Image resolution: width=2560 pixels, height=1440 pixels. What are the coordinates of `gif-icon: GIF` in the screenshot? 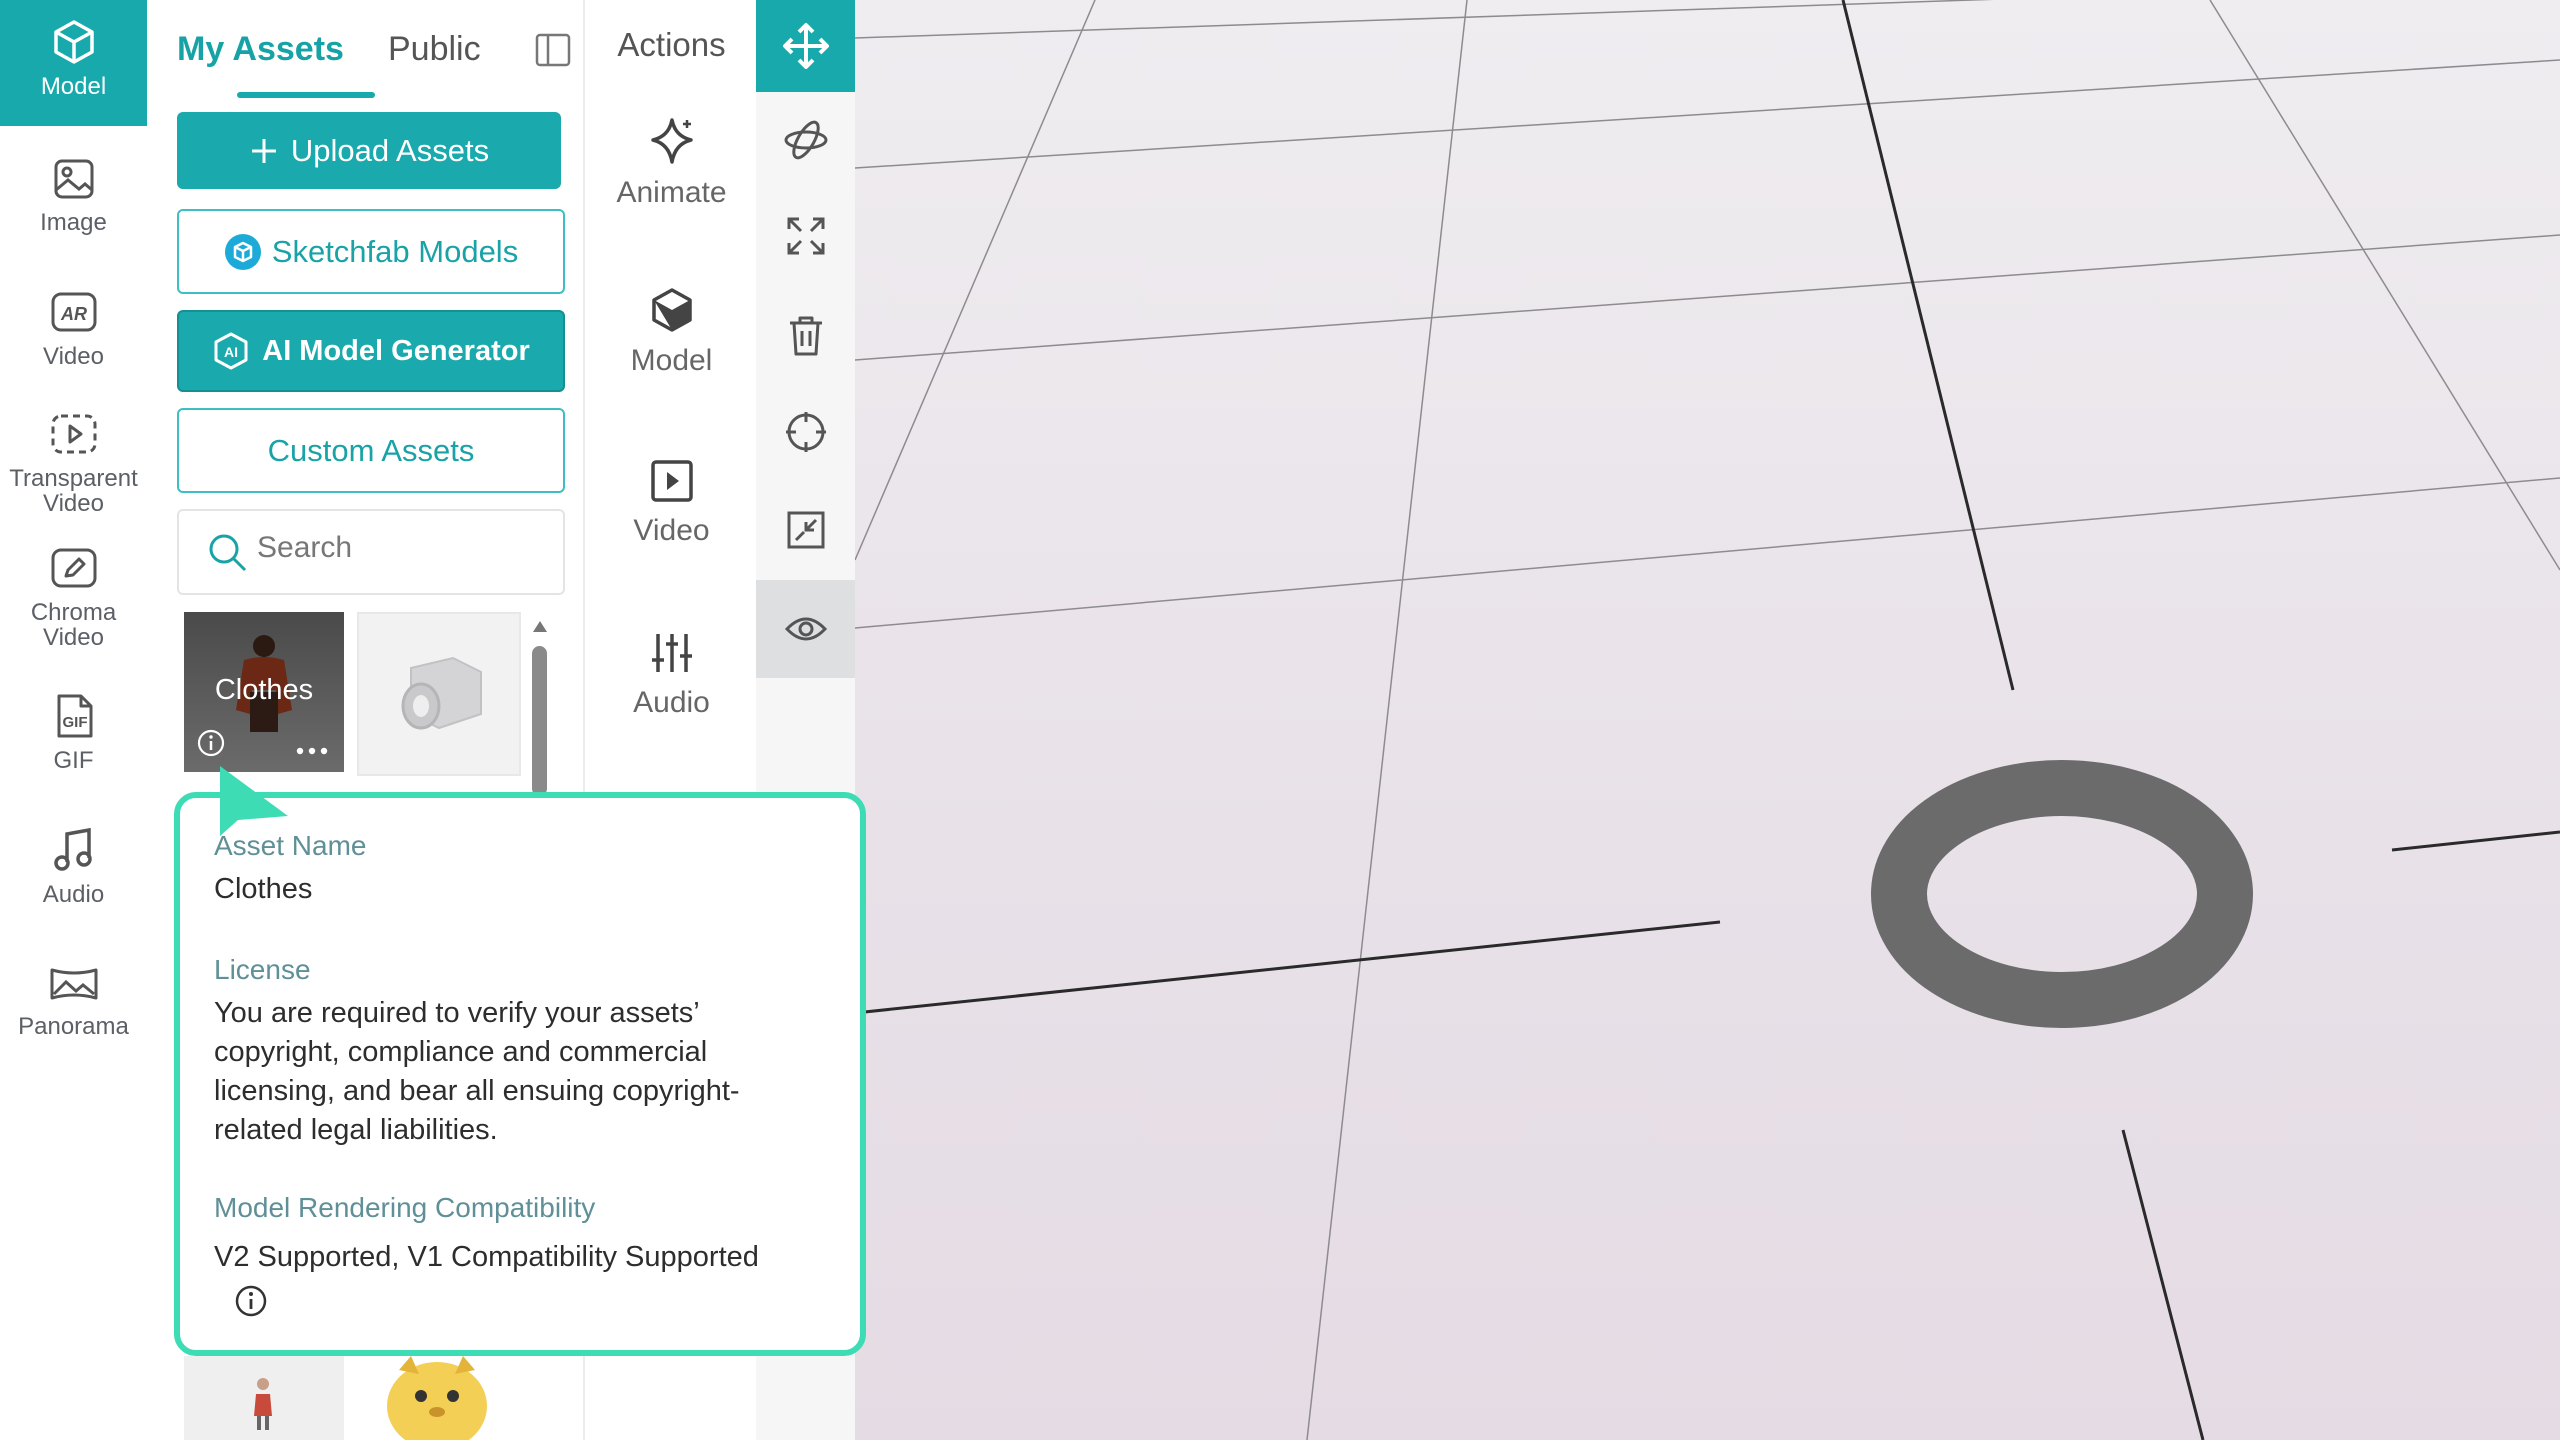 It's located at (74, 716).